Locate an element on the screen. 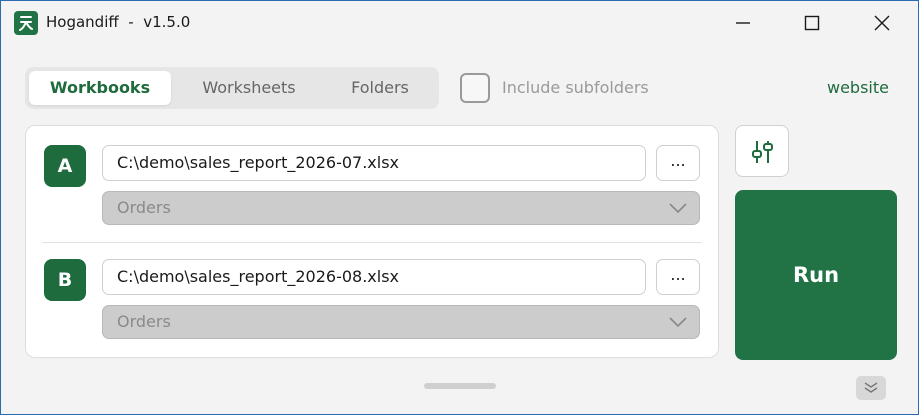 This screenshot has height=415, width=919. sheet-select-a: Orders is located at coordinates (401, 208).